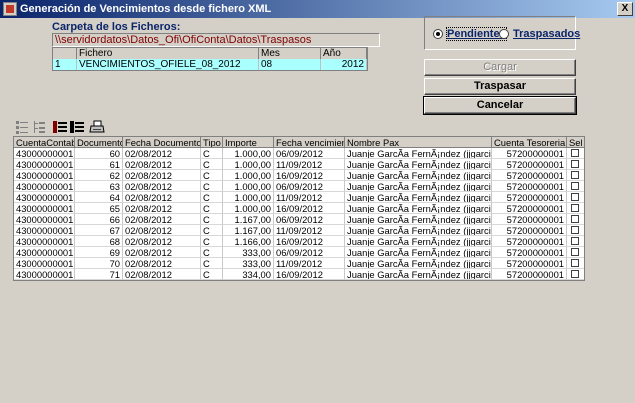 Image resolution: width=635 pixels, height=403 pixels. Describe the element at coordinates (290, 53) in the screenshot. I see `file-col-mes: Mes` at that location.